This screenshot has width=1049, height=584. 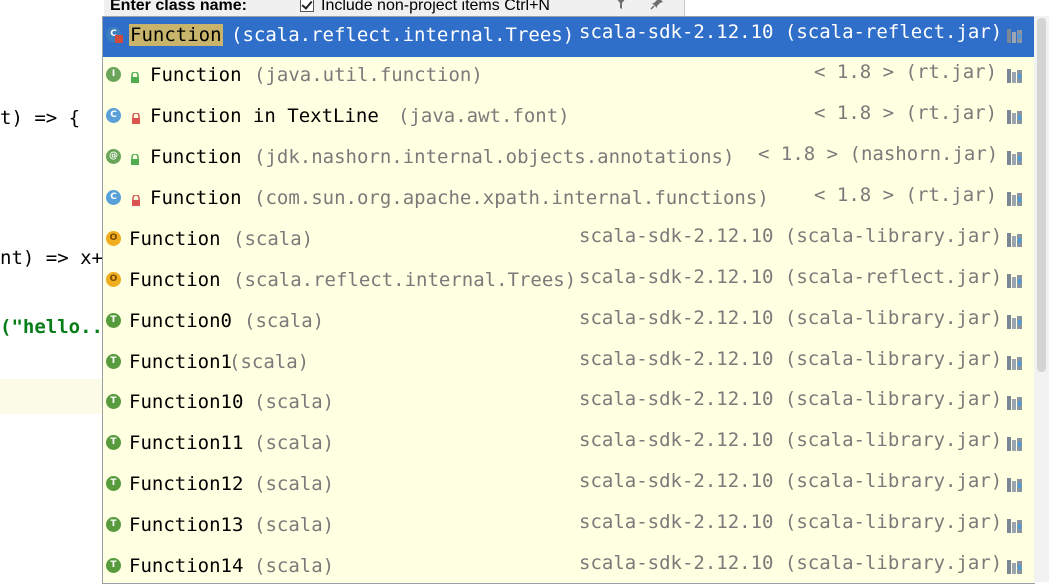 I want to click on result-class-name: Function12, so click(x=186, y=484).